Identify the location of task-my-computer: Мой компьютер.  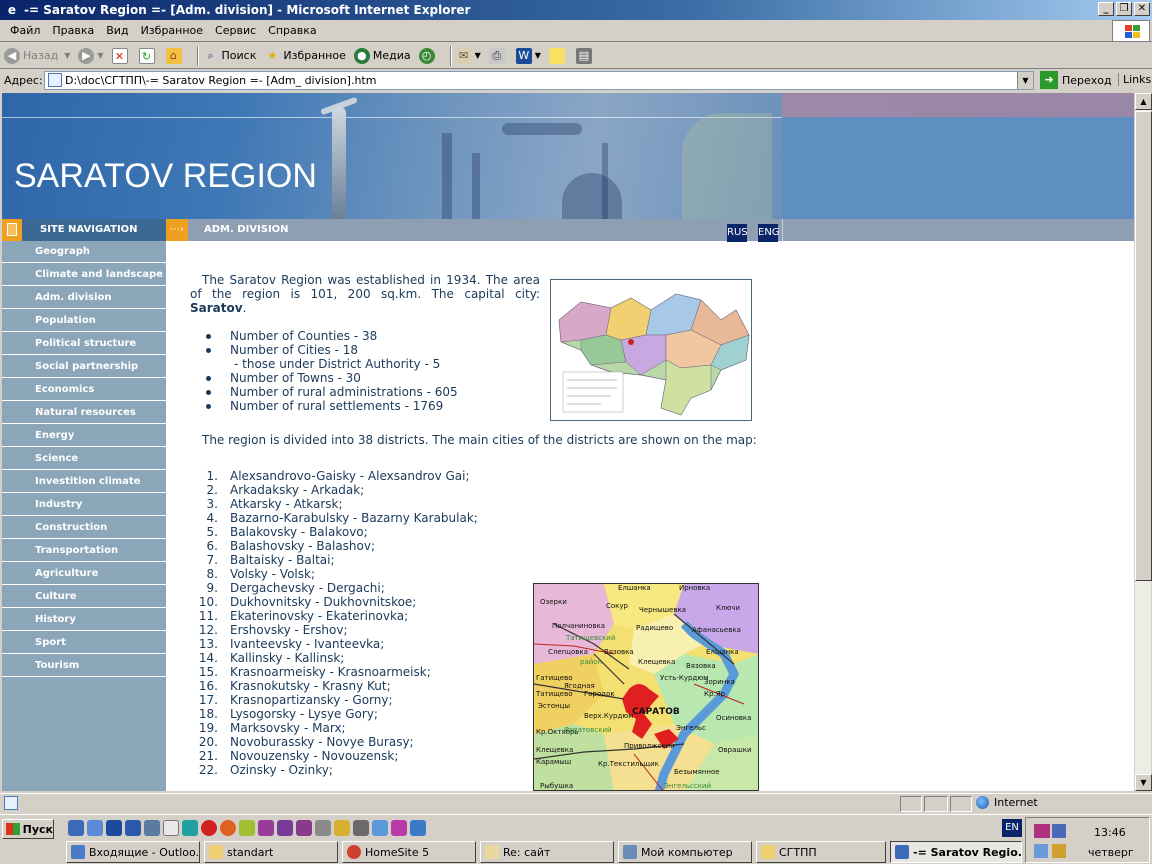
(685, 852).